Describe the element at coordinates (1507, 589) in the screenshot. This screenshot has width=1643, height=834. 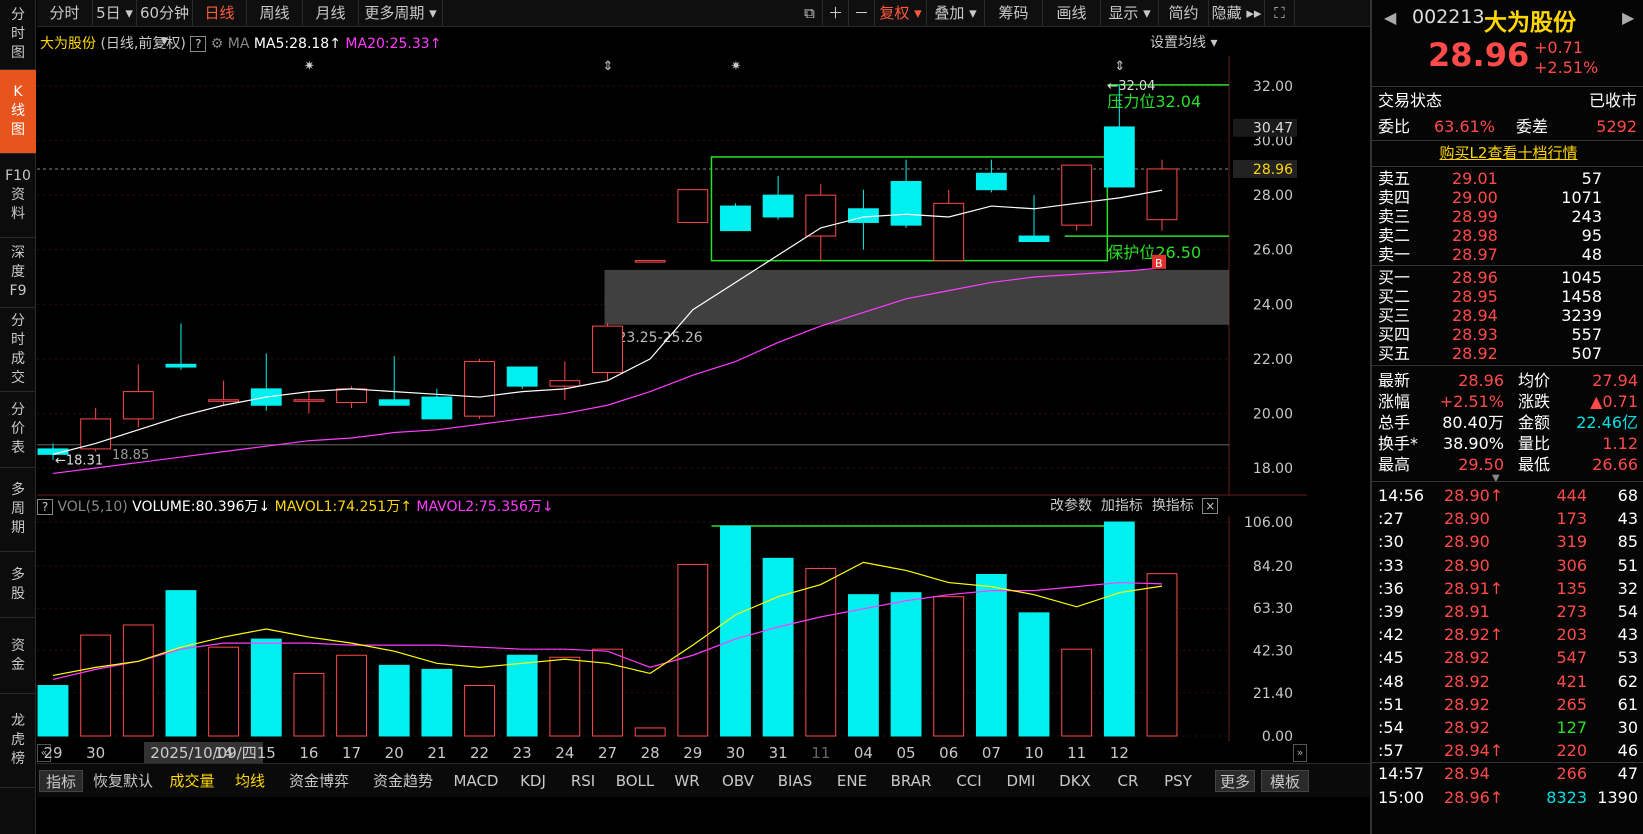
I see `tick-row-4: :36 28.91↑ 135 32` at that location.